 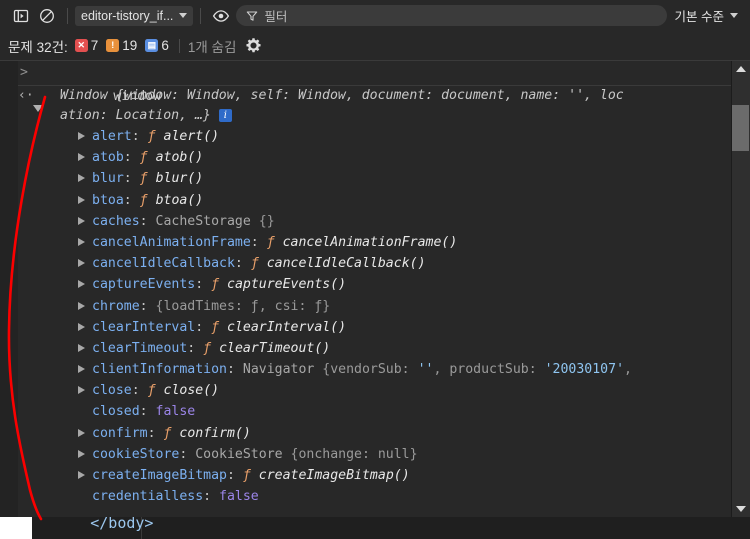 I want to click on property-name: captureEvents, so click(x=144, y=285).